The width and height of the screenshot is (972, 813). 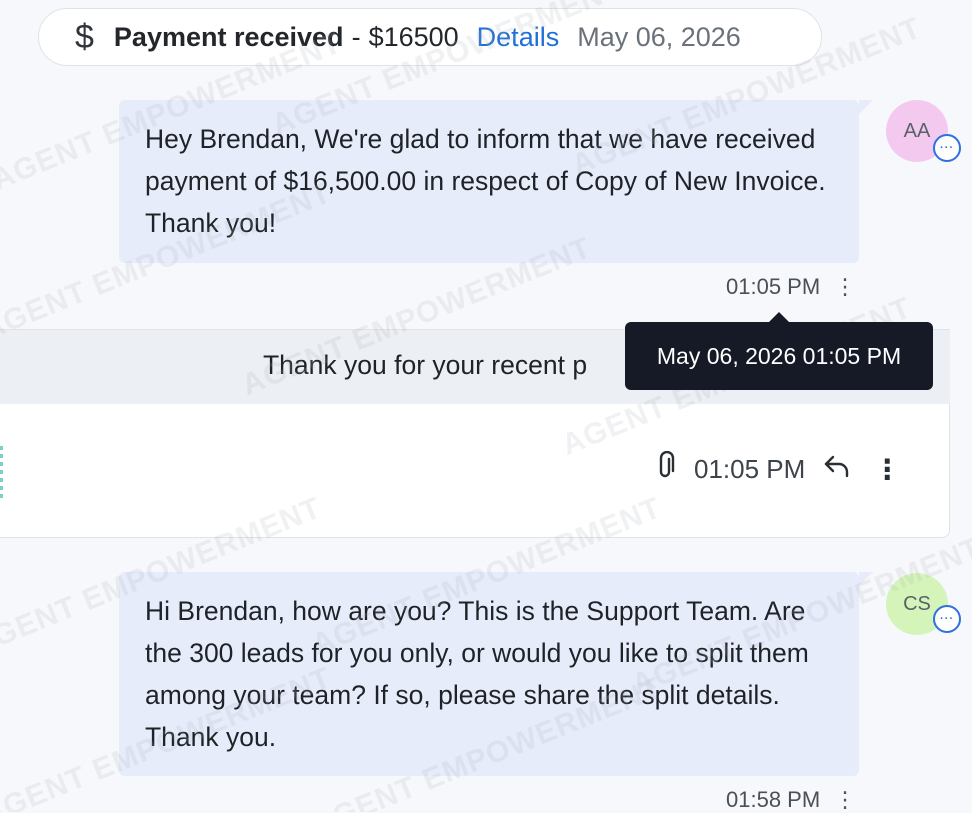 What do you see at coordinates (1, 472) in the screenshot?
I see `email-left-accent` at bounding box center [1, 472].